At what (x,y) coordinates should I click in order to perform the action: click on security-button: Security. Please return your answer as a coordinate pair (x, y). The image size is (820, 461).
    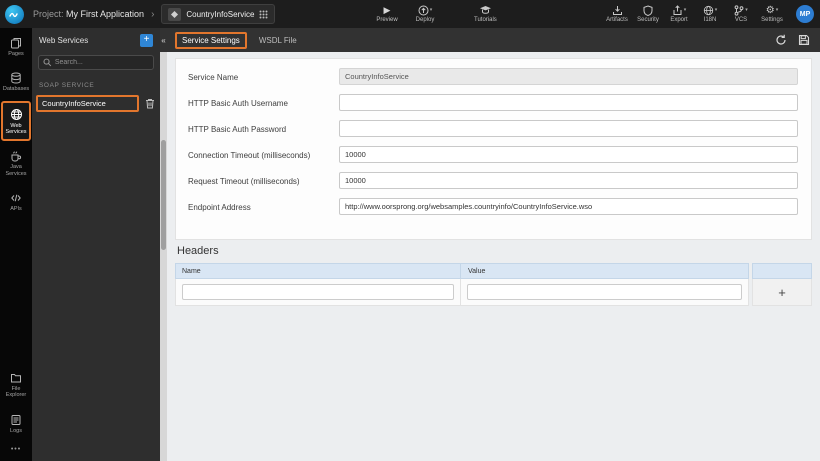
    Looking at the image, I should click on (648, 14).